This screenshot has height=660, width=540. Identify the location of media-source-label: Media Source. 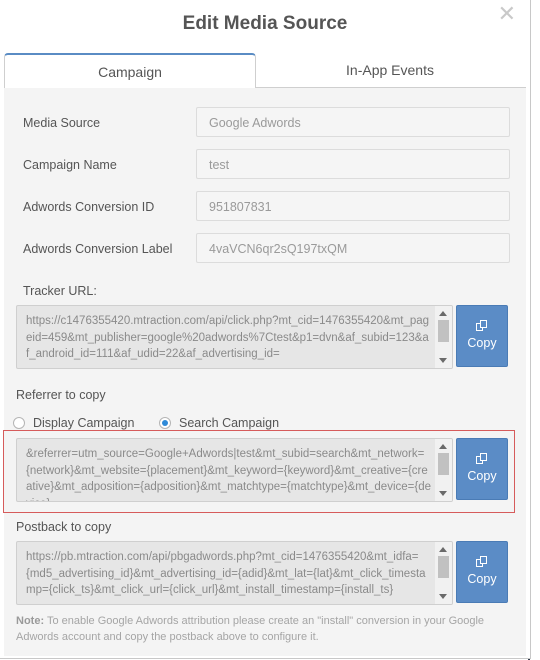
(62, 123).